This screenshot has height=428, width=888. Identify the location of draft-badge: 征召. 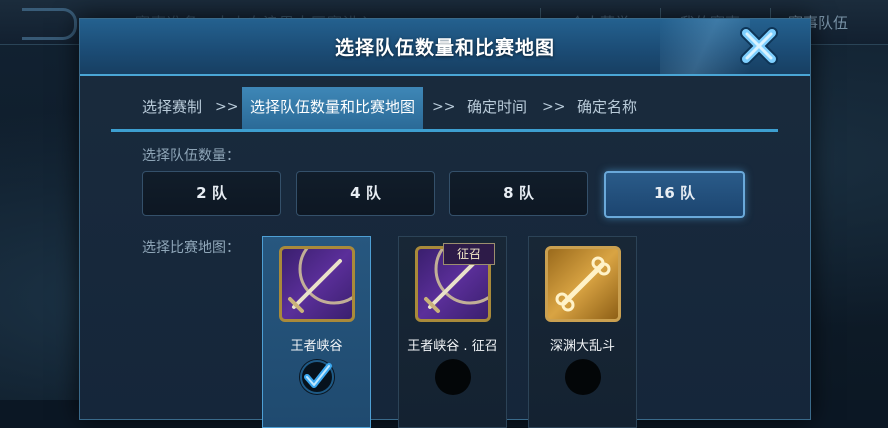
(469, 254).